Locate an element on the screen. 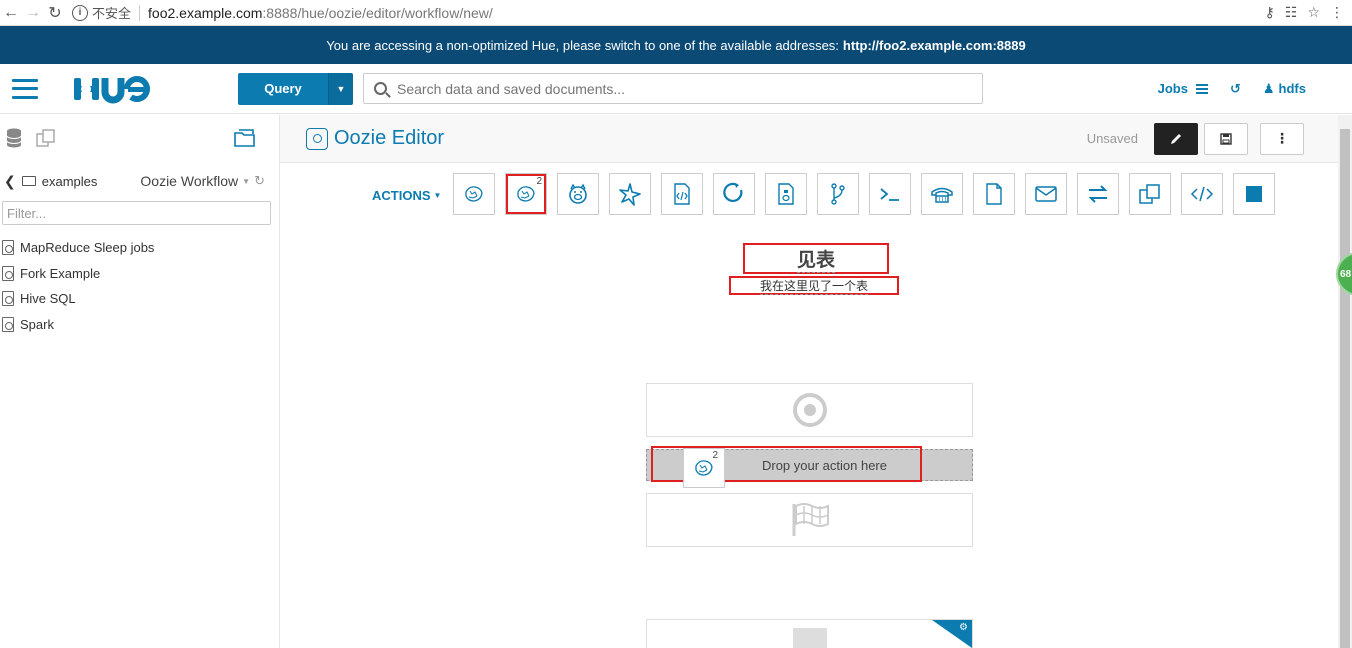 The width and height of the screenshot is (1352, 648). email-icon is located at coordinates (1046, 194).